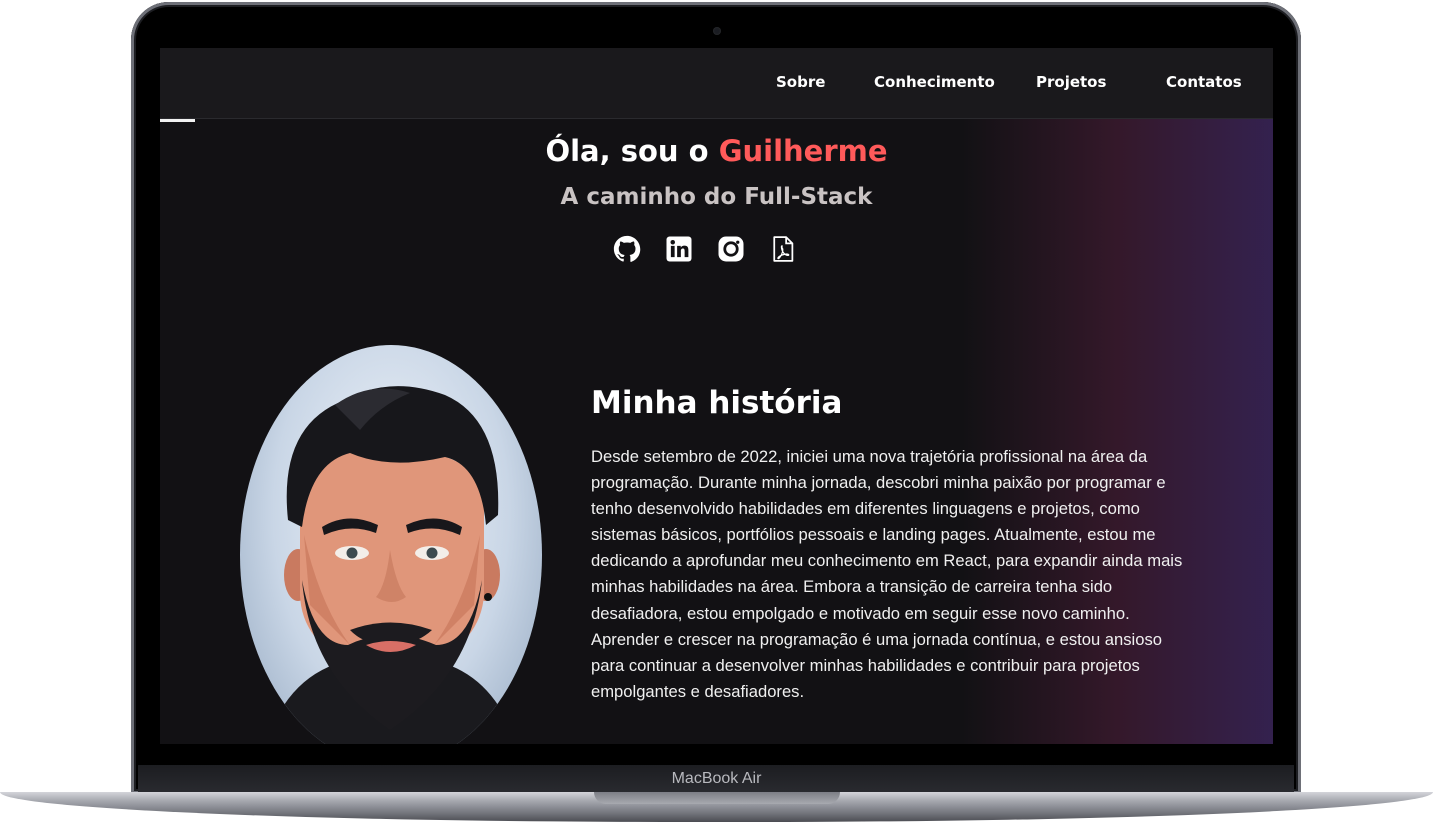 This screenshot has width=1433, height=823. What do you see at coordinates (1071, 82) in the screenshot?
I see `nav-item-projetos: Projetos` at bounding box center [1071, 82].